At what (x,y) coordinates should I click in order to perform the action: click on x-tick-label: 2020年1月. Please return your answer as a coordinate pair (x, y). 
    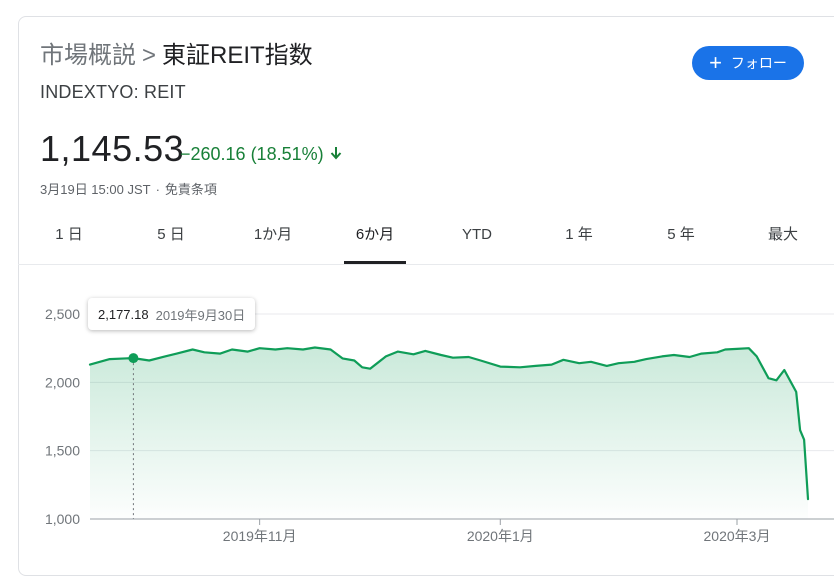
    Looking at the image, I should click on (500, 536).